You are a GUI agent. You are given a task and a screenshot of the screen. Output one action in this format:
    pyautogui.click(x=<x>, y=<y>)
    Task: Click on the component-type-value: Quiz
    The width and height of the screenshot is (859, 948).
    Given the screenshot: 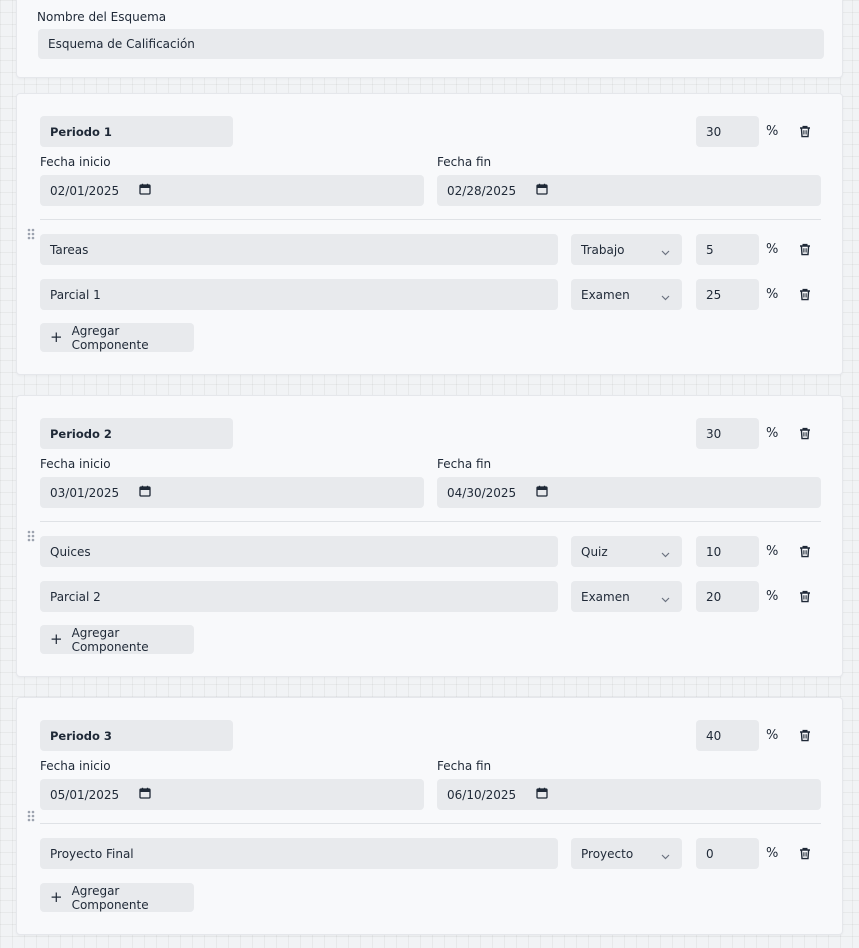 What is the action you would take?
    pyautogui.click(x=594, y=551)
    